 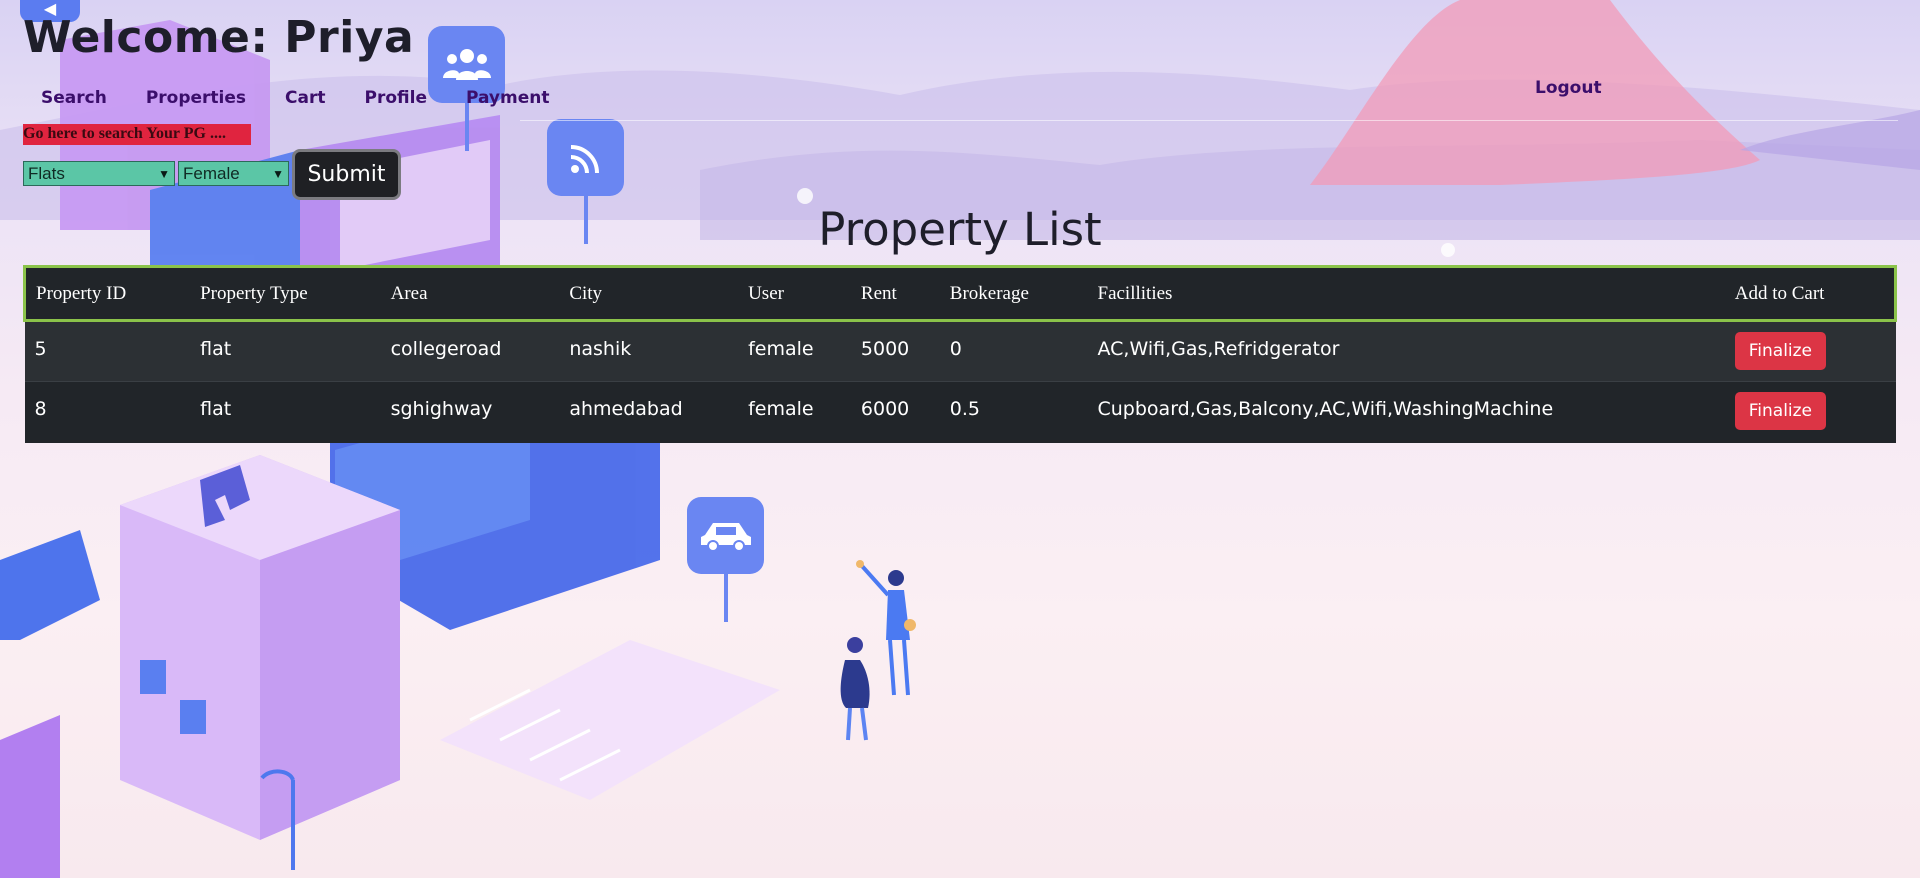 I want to click on cell-brokerage: 0.5, so click(x=1013, y=412).